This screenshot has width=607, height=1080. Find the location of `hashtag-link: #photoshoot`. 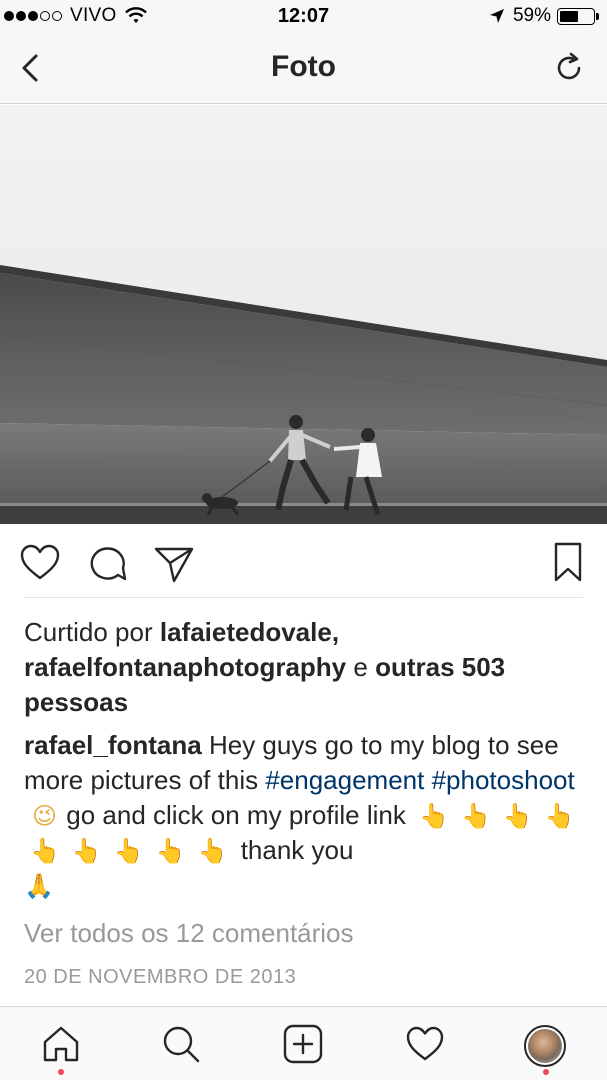

hashtag-link: #photoshoot is located at coordinates (503, 780).